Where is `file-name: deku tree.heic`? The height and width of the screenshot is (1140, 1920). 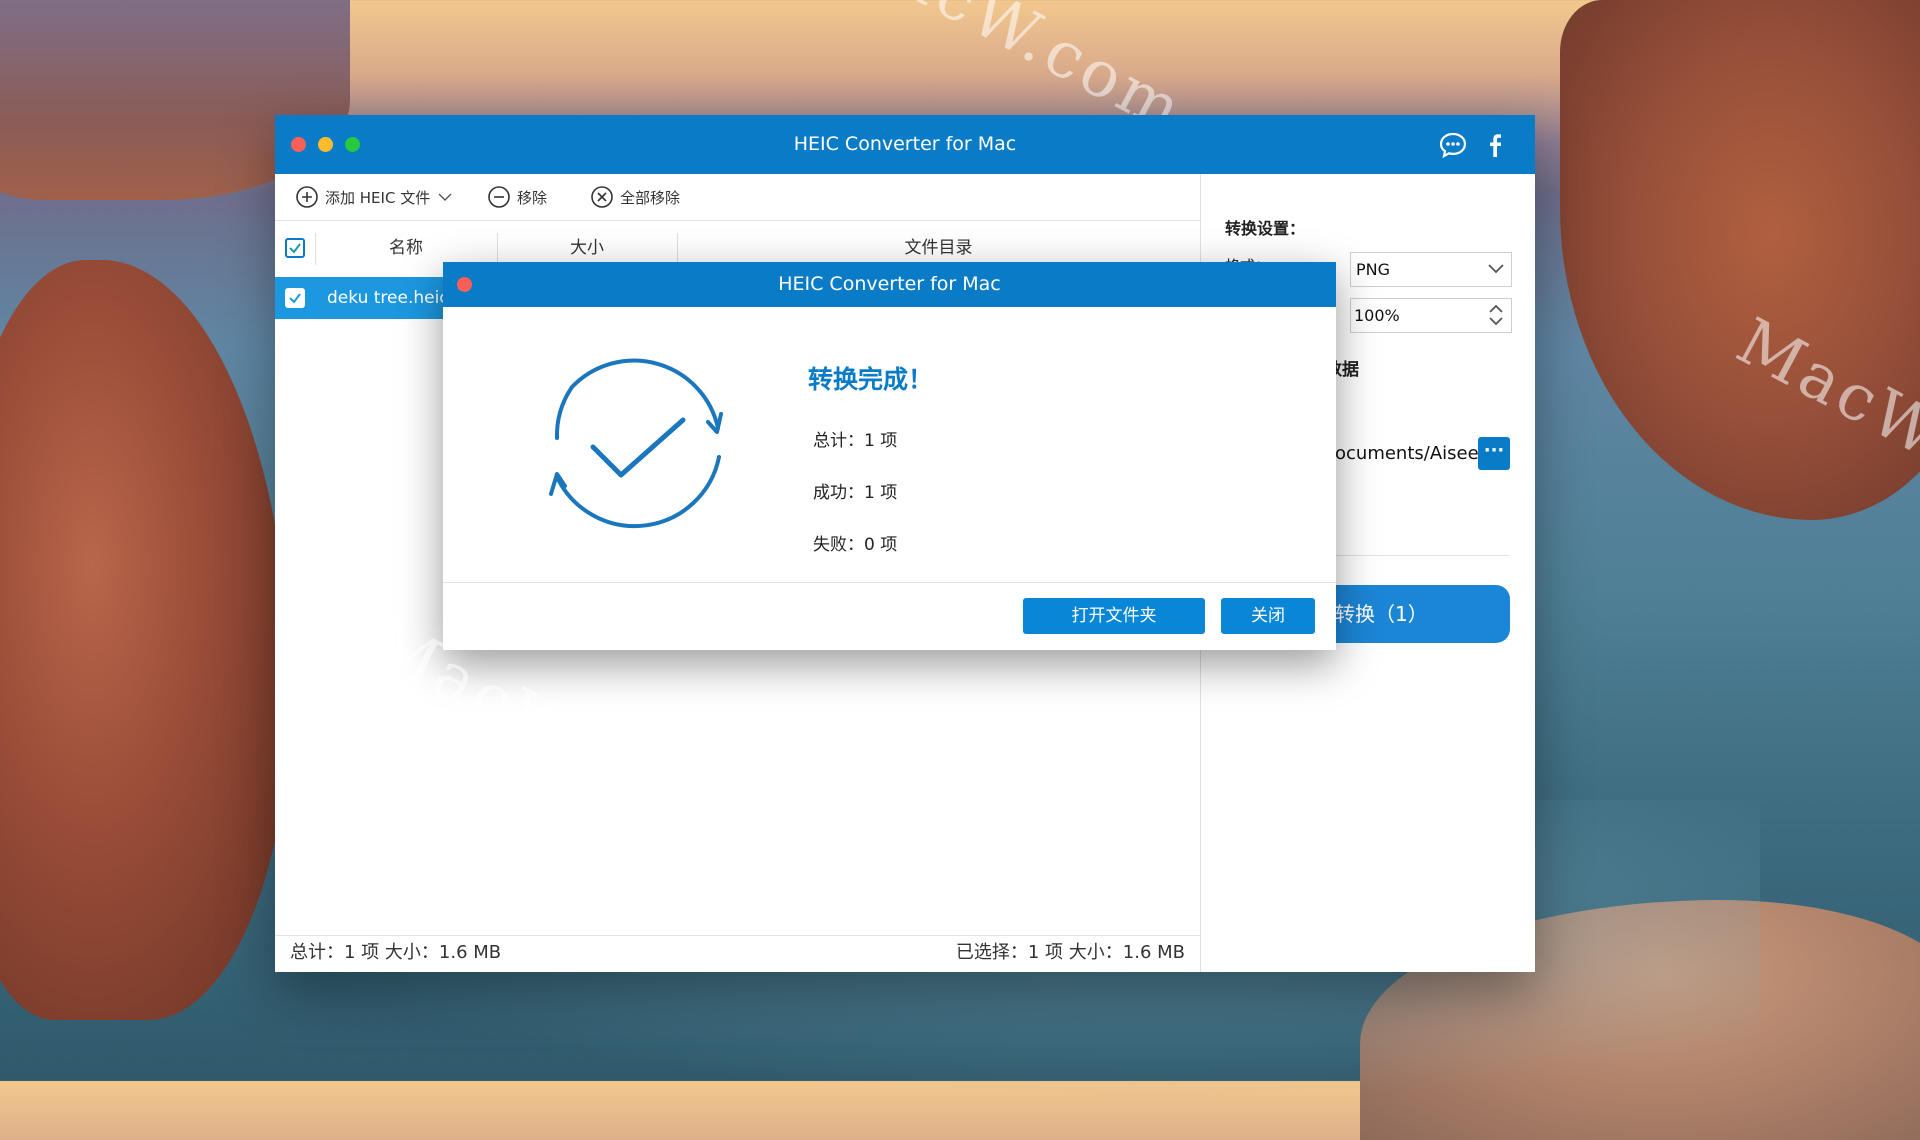
file-name: deku tree.heic is located at coordinates (388, 298).